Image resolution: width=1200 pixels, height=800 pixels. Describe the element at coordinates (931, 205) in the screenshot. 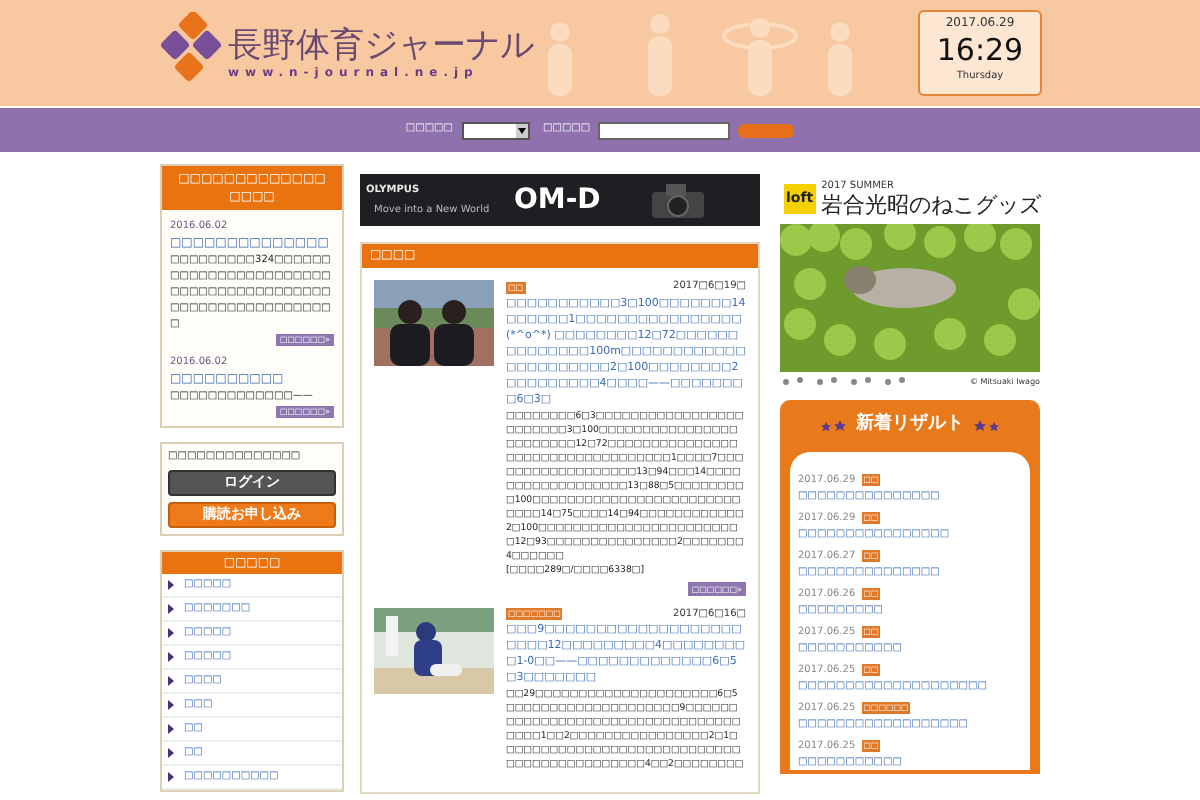

I see `promo-title: 岩合光昭のねこグッズ` at that location.